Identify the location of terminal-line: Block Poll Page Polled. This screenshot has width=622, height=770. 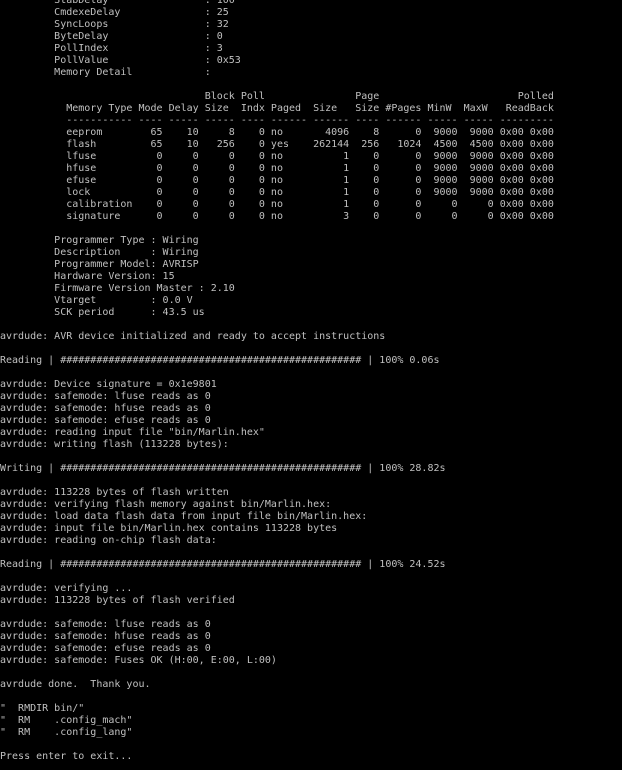
(277, 96).